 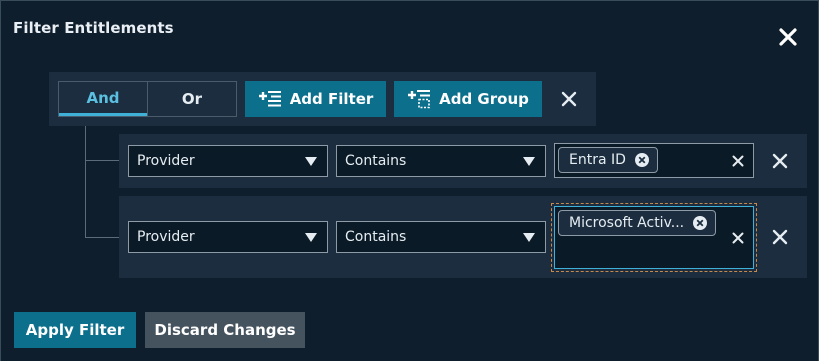 What do you see at coordinates (225, 330) in the screenshot?
I see `discard-changes-button: Discard Changes` at bounding box center [225, 330].